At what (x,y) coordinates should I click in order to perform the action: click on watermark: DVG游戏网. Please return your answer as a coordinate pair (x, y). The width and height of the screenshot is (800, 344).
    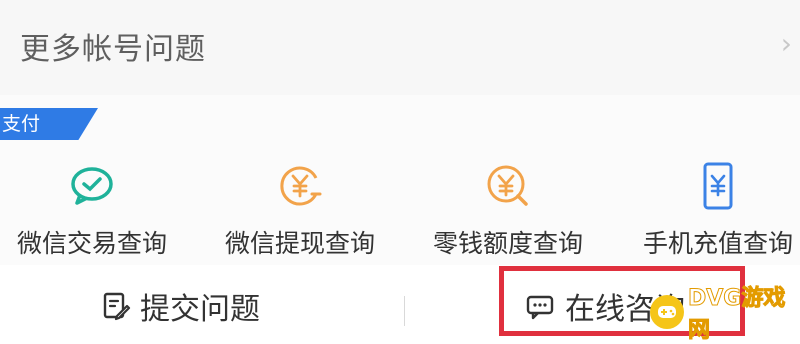
    Looking at the image, I should click on (725, 315).